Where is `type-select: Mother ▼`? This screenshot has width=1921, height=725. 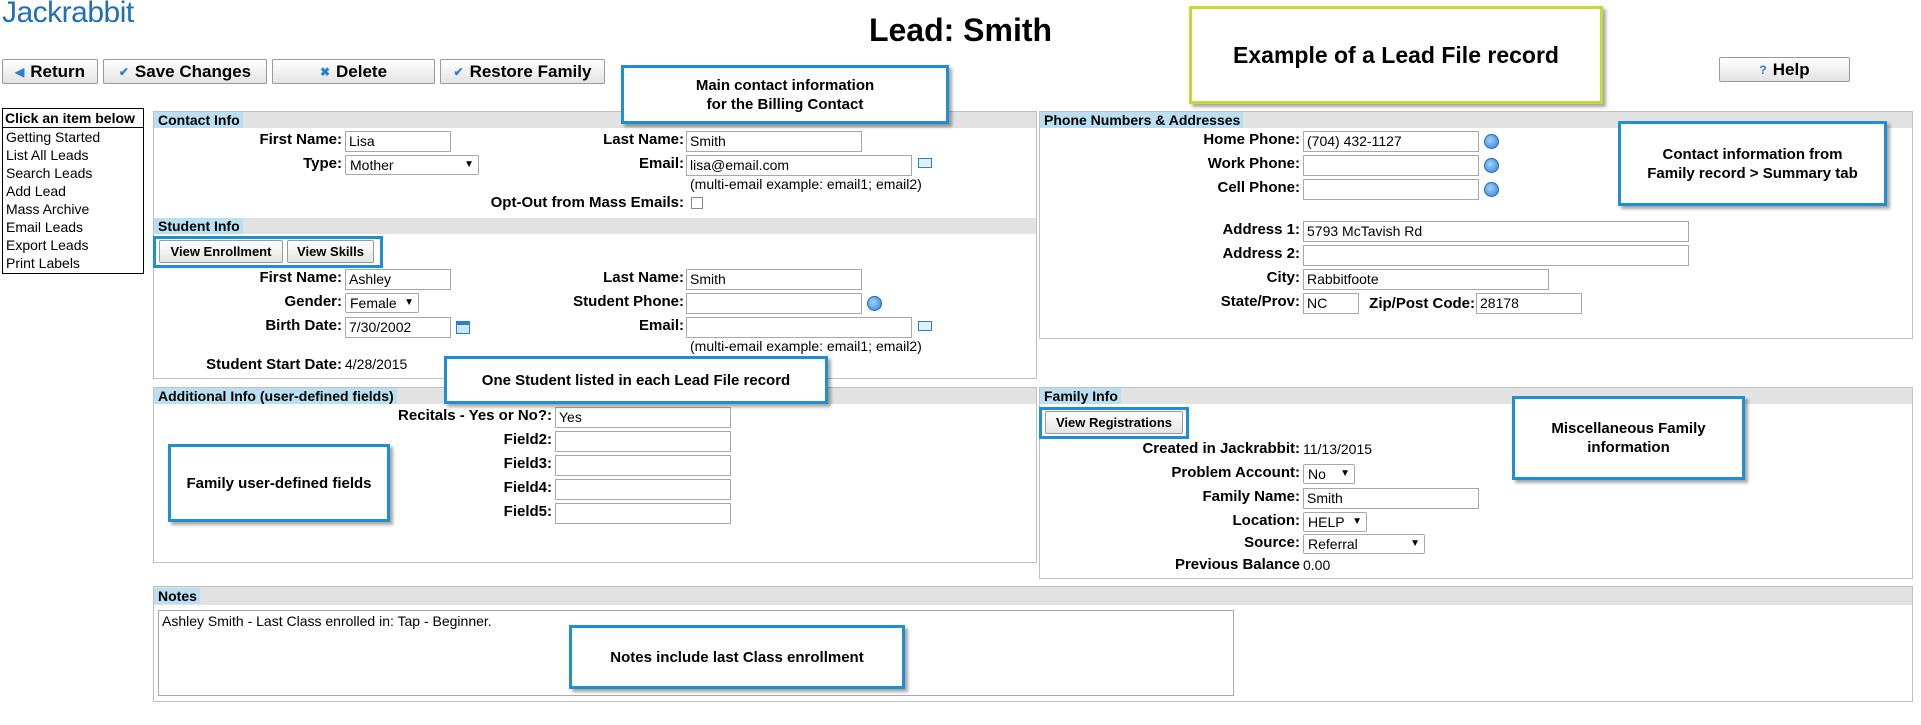 type-select: Mother ▼ is located at coordinates (412, 165).